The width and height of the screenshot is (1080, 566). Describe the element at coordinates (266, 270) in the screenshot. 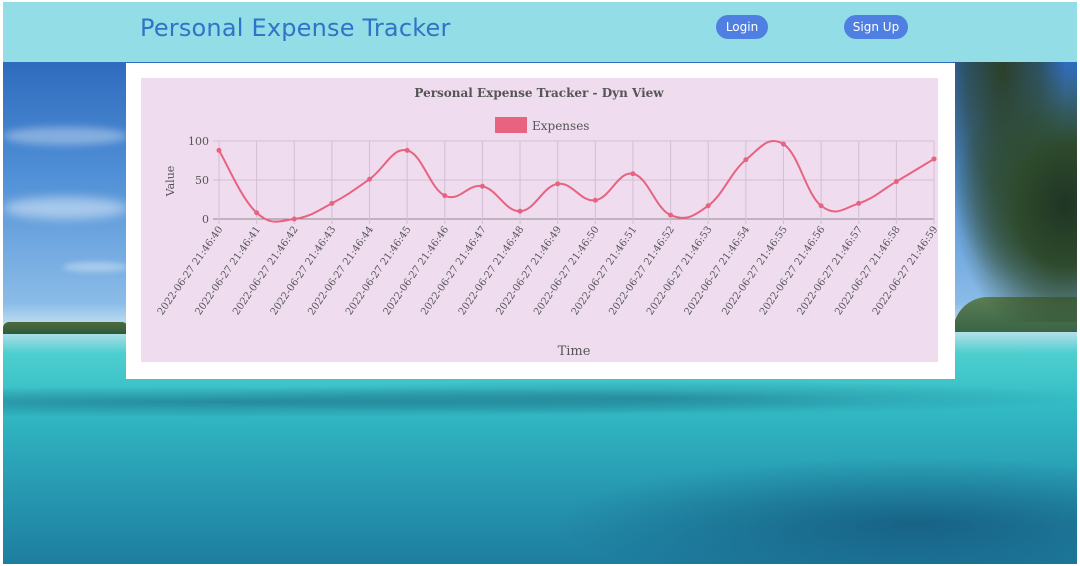

I see `x-tick-label: 2022-06-27 21:46:42` at that location.